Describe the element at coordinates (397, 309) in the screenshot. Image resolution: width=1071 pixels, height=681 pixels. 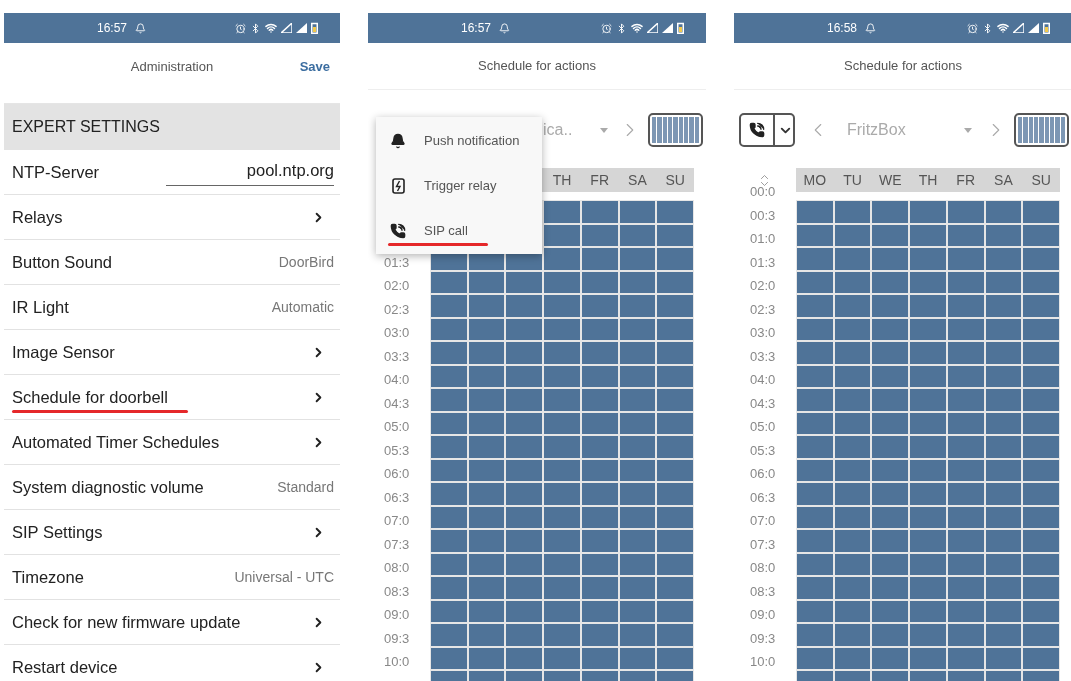
I see `time-label: 02:3` at that location.